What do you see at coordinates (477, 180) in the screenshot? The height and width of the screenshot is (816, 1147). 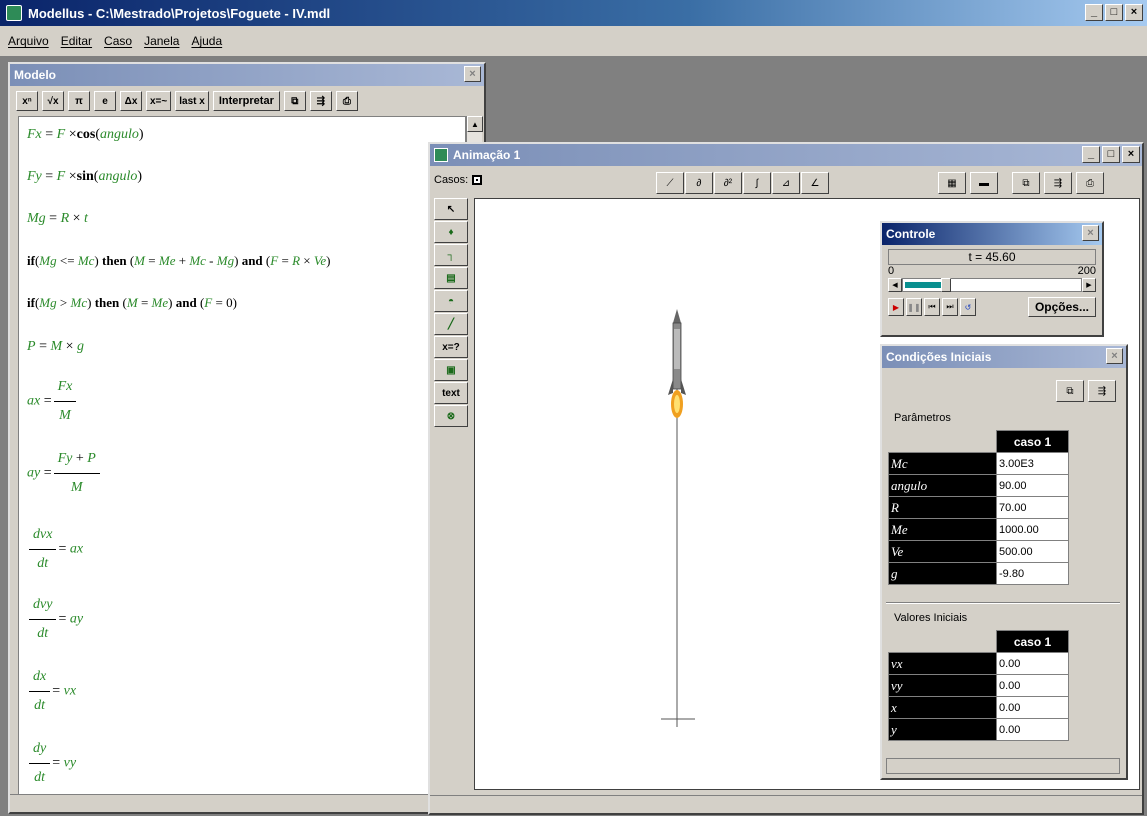 I see `caso-1-checkbox` at bounding box center [477, 180].